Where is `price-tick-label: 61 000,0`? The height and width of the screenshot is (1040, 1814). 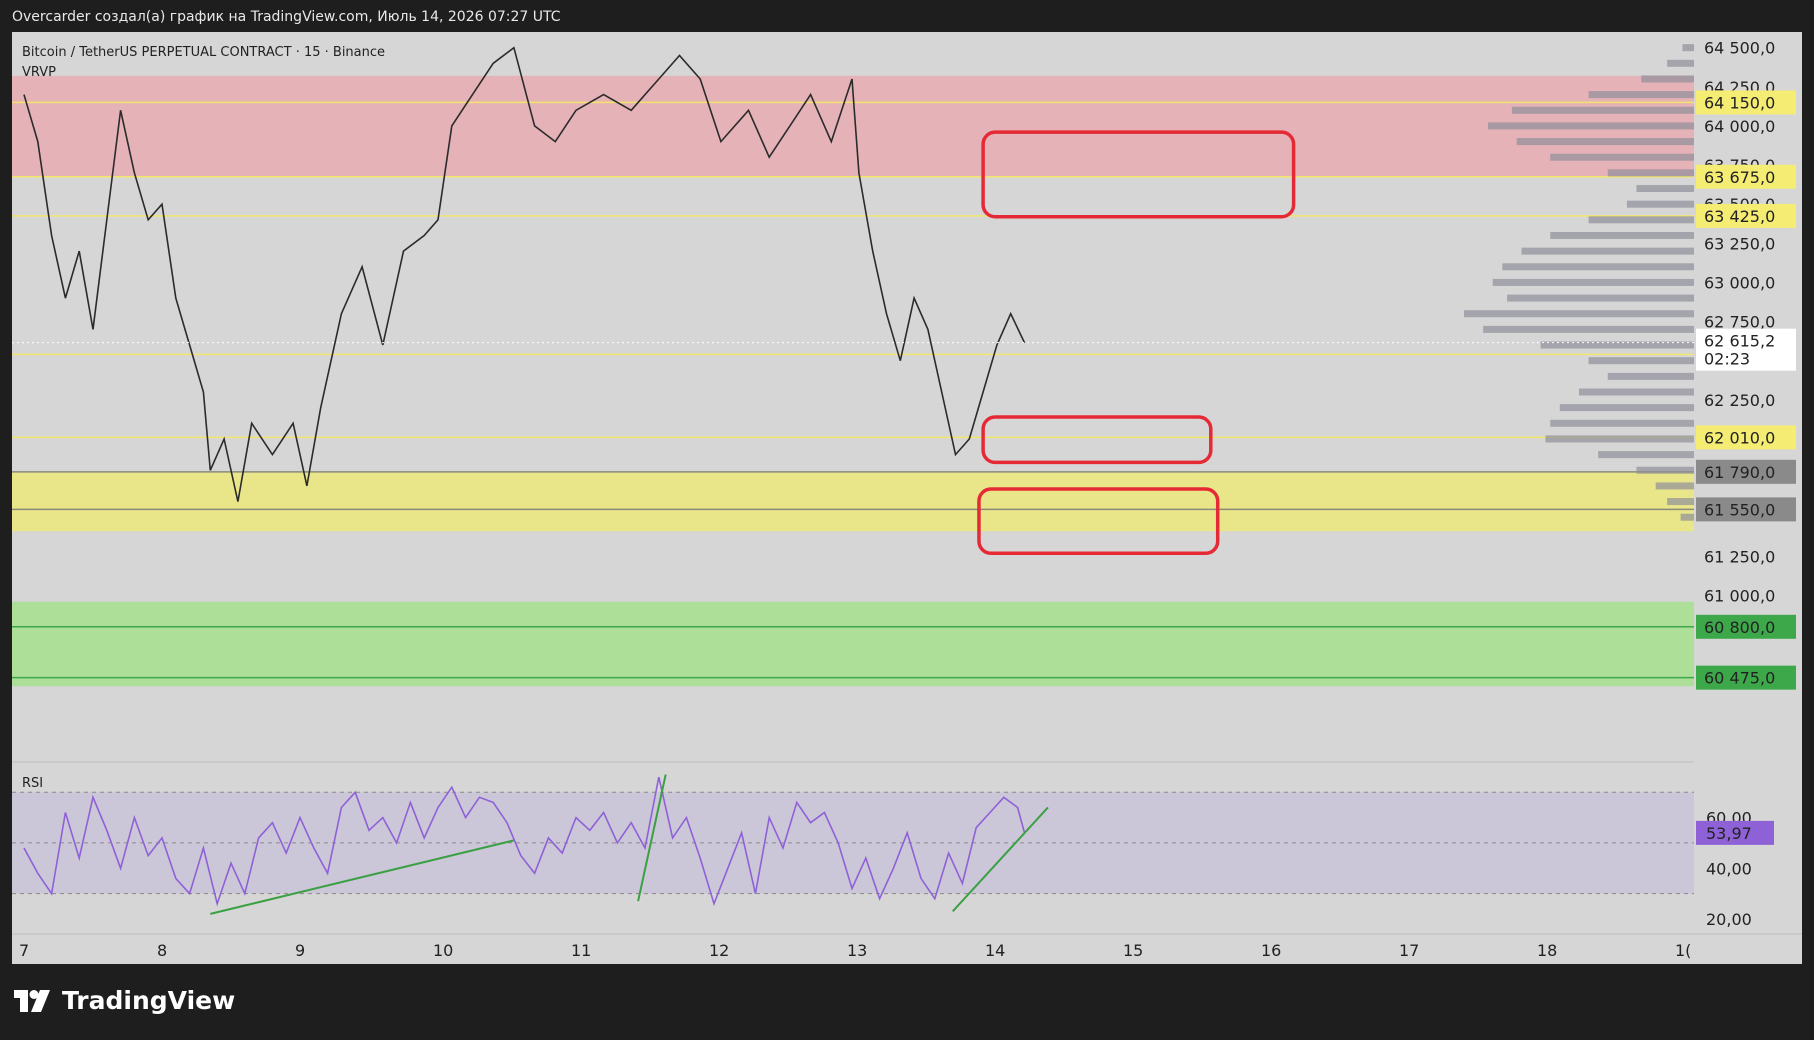 price-tick-label: 61 000,0 is located at coordinates (1739, 595).